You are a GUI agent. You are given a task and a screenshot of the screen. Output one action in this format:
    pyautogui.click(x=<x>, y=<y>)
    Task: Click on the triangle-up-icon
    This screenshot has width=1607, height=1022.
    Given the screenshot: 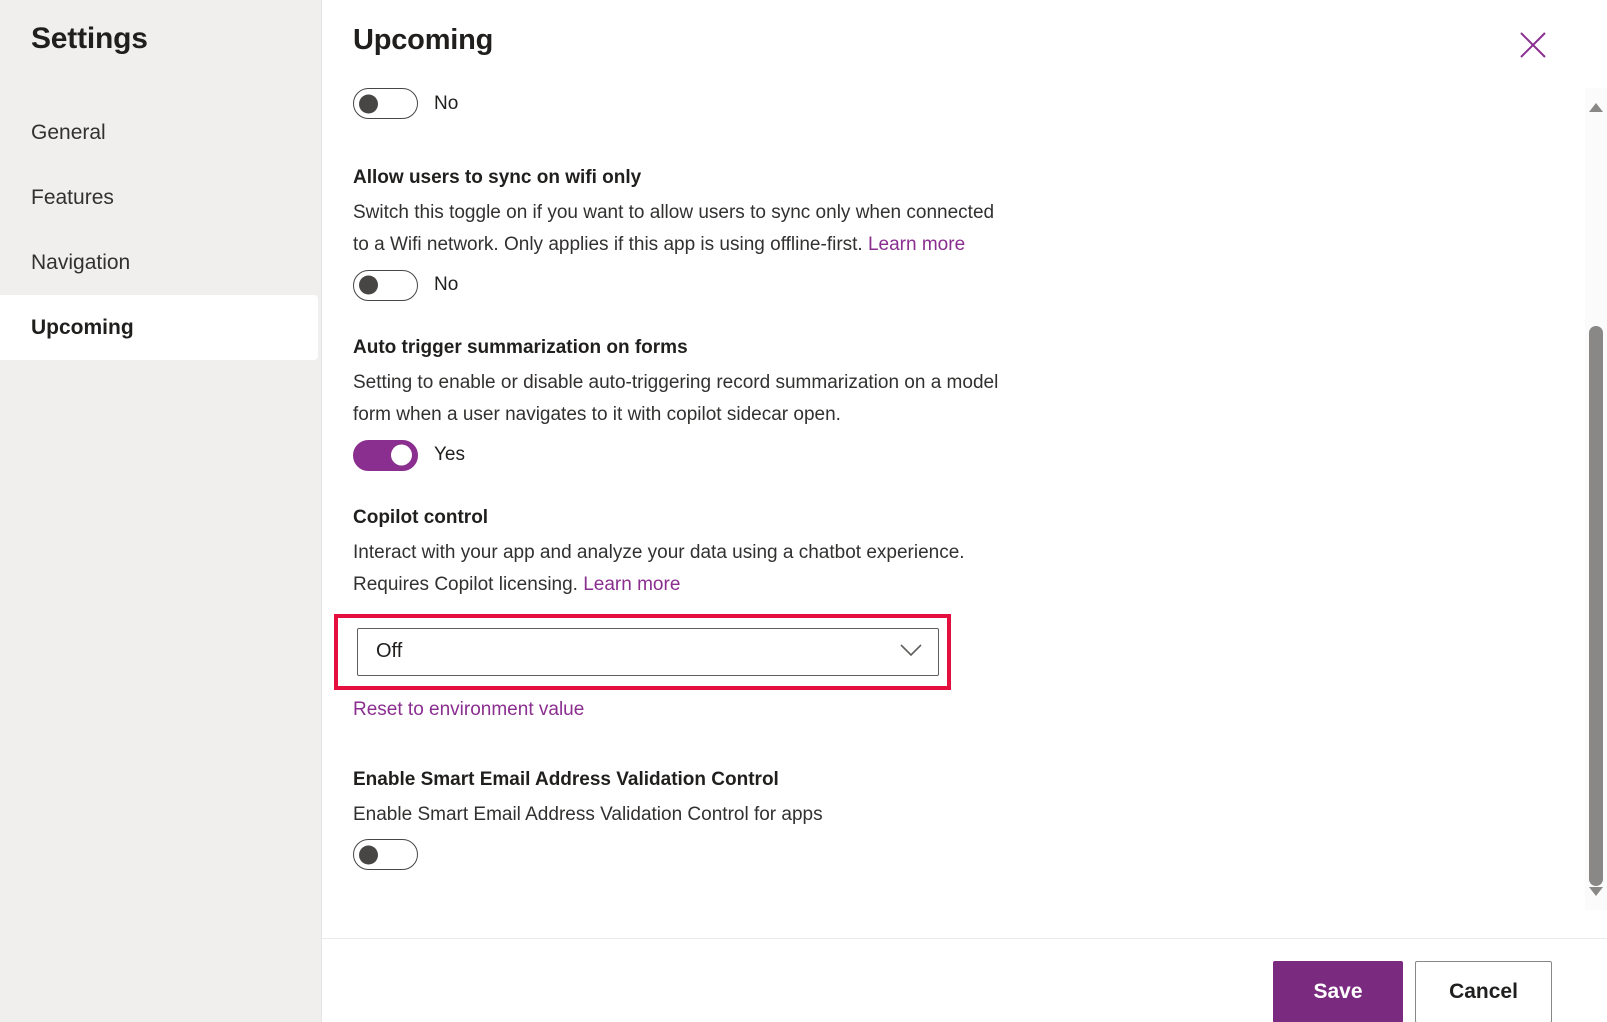 What is the action you would take?
    pyautogui.click(x=1596, y=107)
    